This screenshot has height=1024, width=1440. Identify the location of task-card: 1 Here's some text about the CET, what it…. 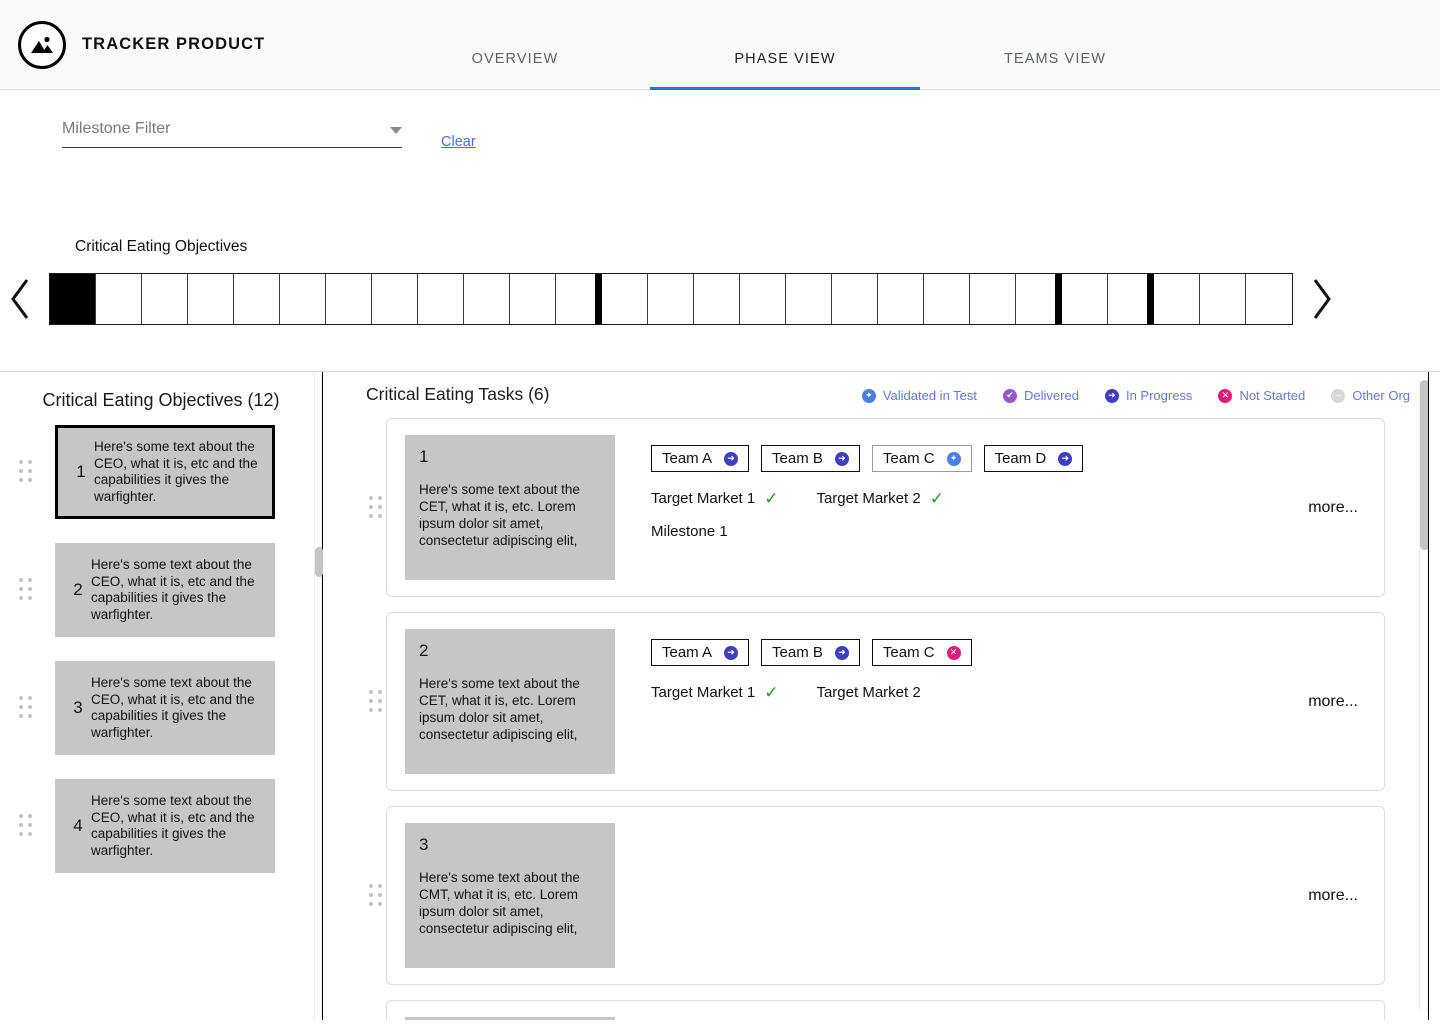
(885, 507).